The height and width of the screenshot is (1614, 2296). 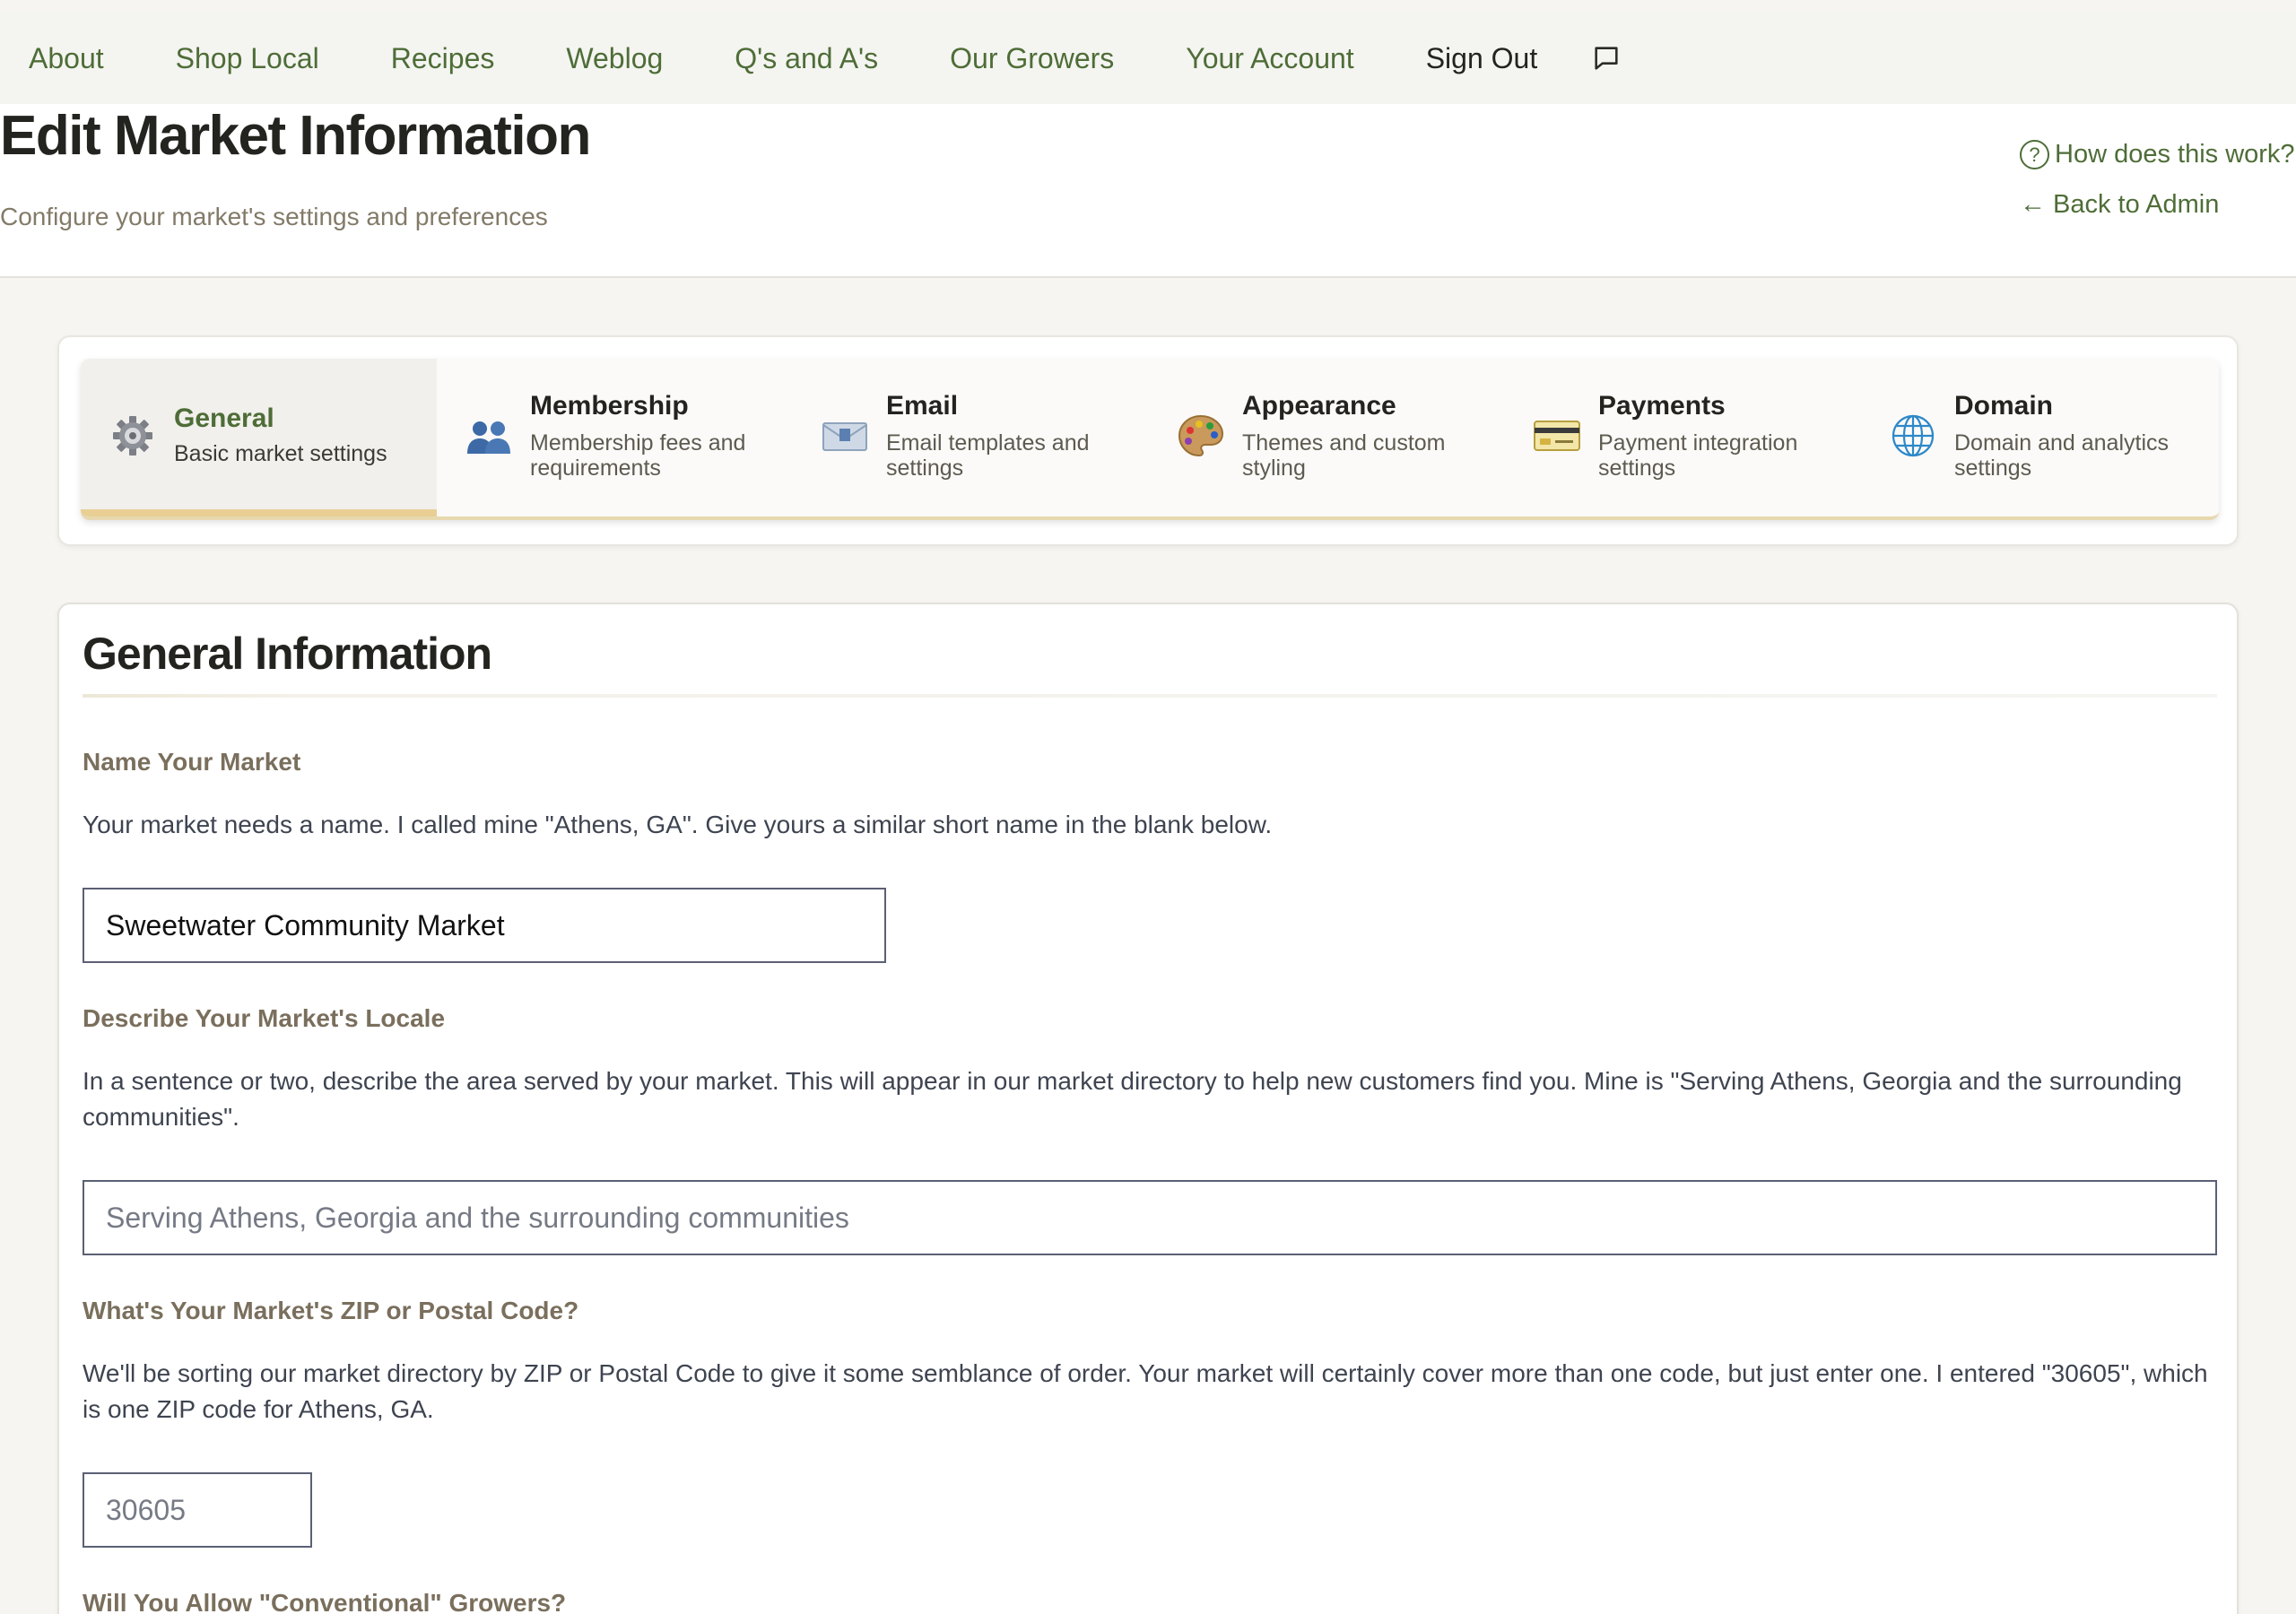 I want to click on how-does-this-work-link: ? How does this work?, so click(x=2157, y=154).